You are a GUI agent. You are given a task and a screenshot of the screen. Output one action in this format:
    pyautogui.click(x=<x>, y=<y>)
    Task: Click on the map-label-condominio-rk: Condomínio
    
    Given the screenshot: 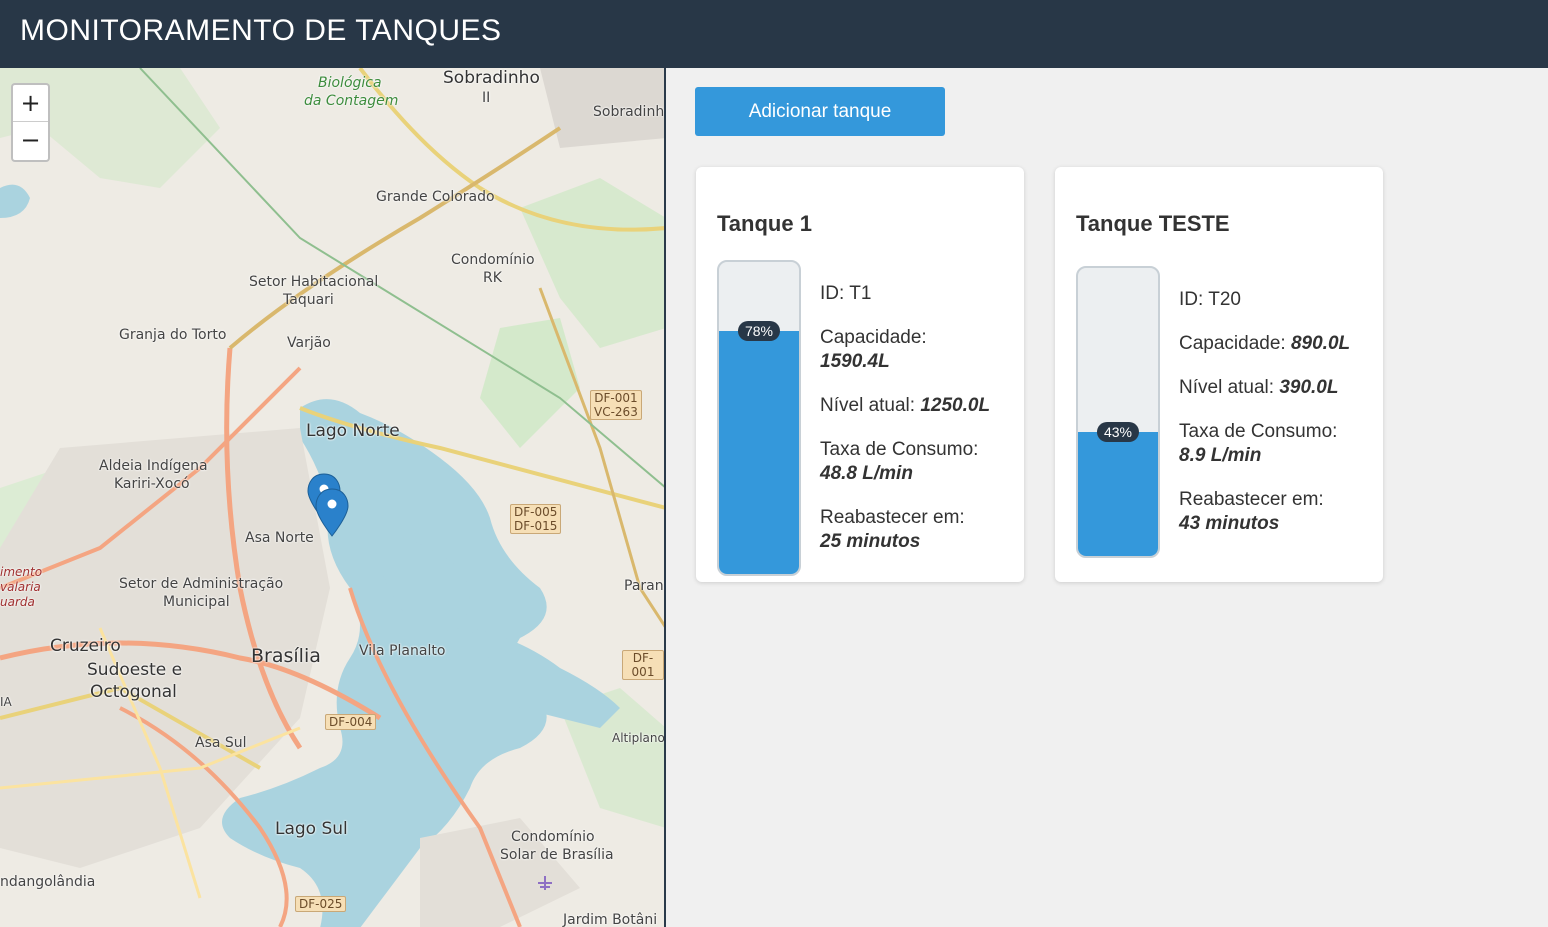 What is the action you would take?
    pyautogui.click(x=493, y=260)
    